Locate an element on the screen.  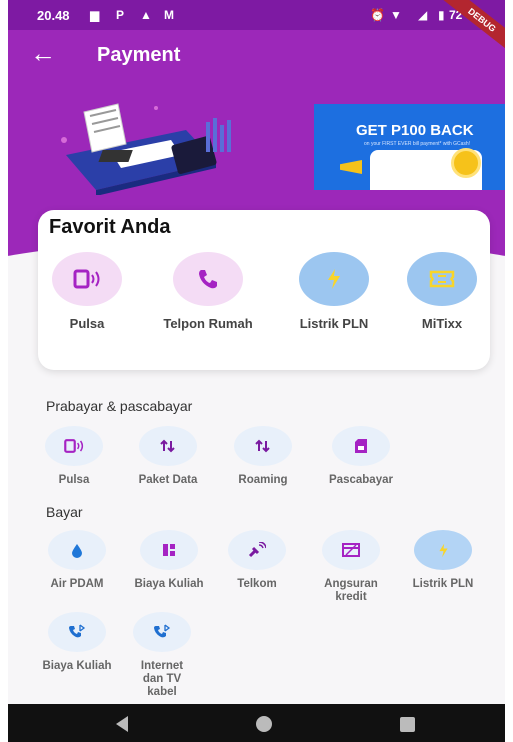
tile-label: Air PDAM is located at coordinates (77, 584).